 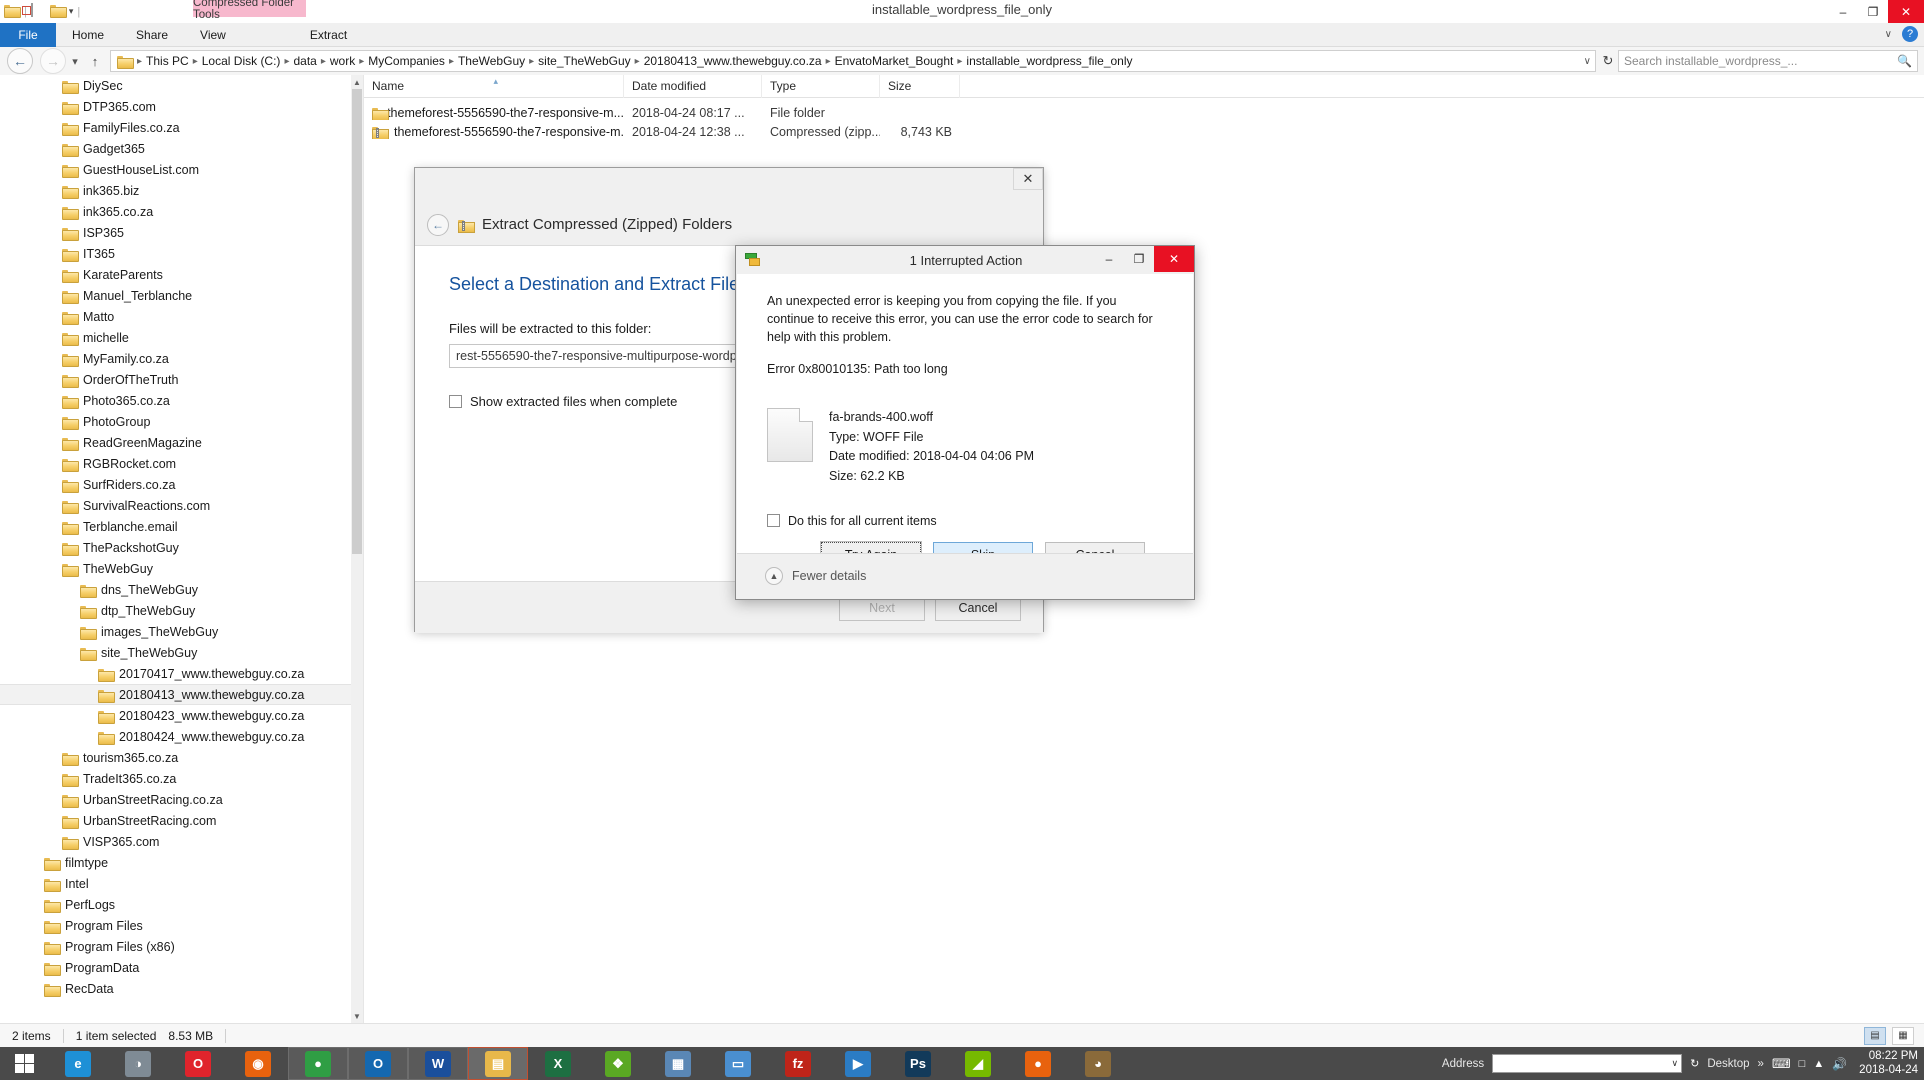 What do you see at coordinates (181, 337) in the screenshot?
I see `tree-item: michelle` at bounding box center [181, 337].